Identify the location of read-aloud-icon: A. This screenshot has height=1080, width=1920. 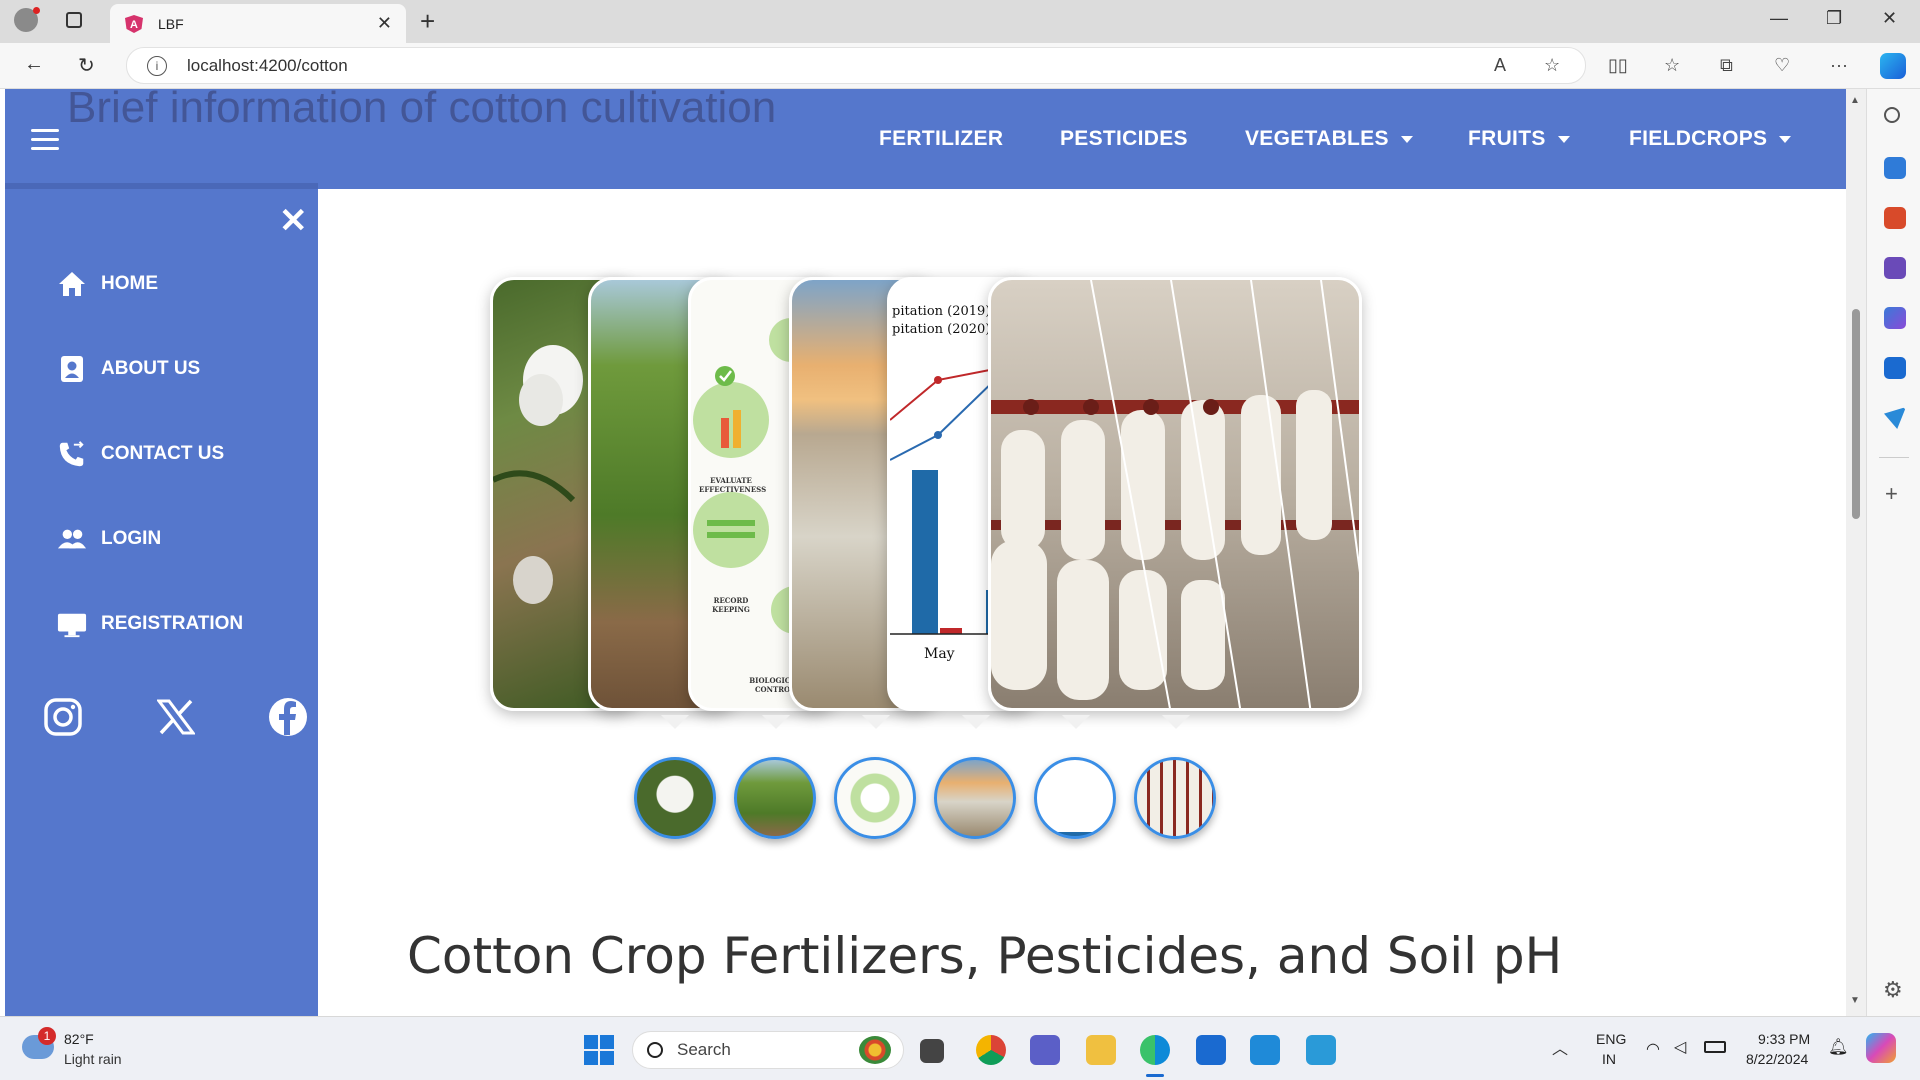
(1500, 65).